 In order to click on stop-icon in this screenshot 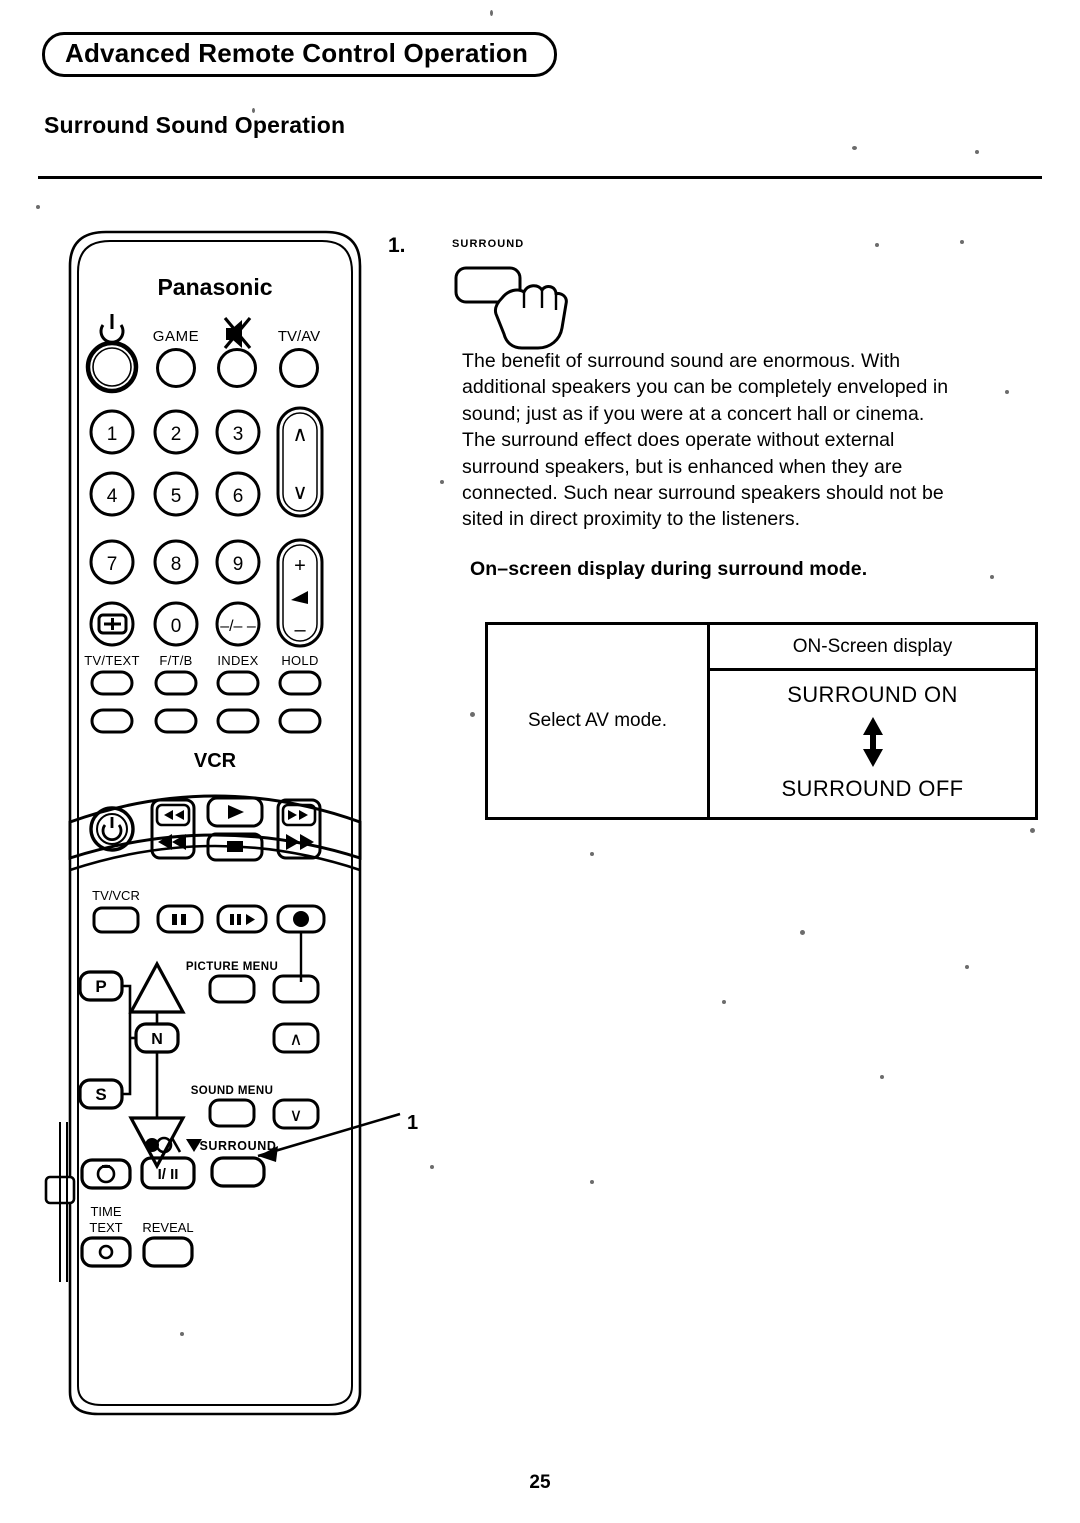, I will do `click(235, 846)`.